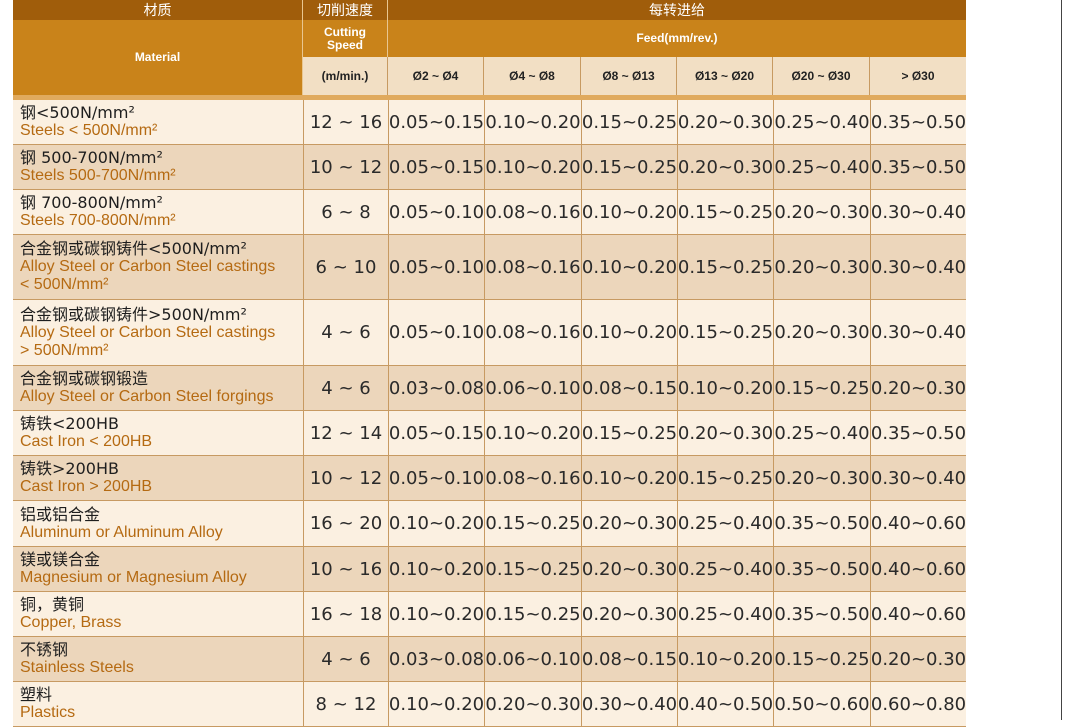  Describe the element at coordinates (918, 704) in the screenshot. I see `feed-cell: 0.60~0.80` at that location.